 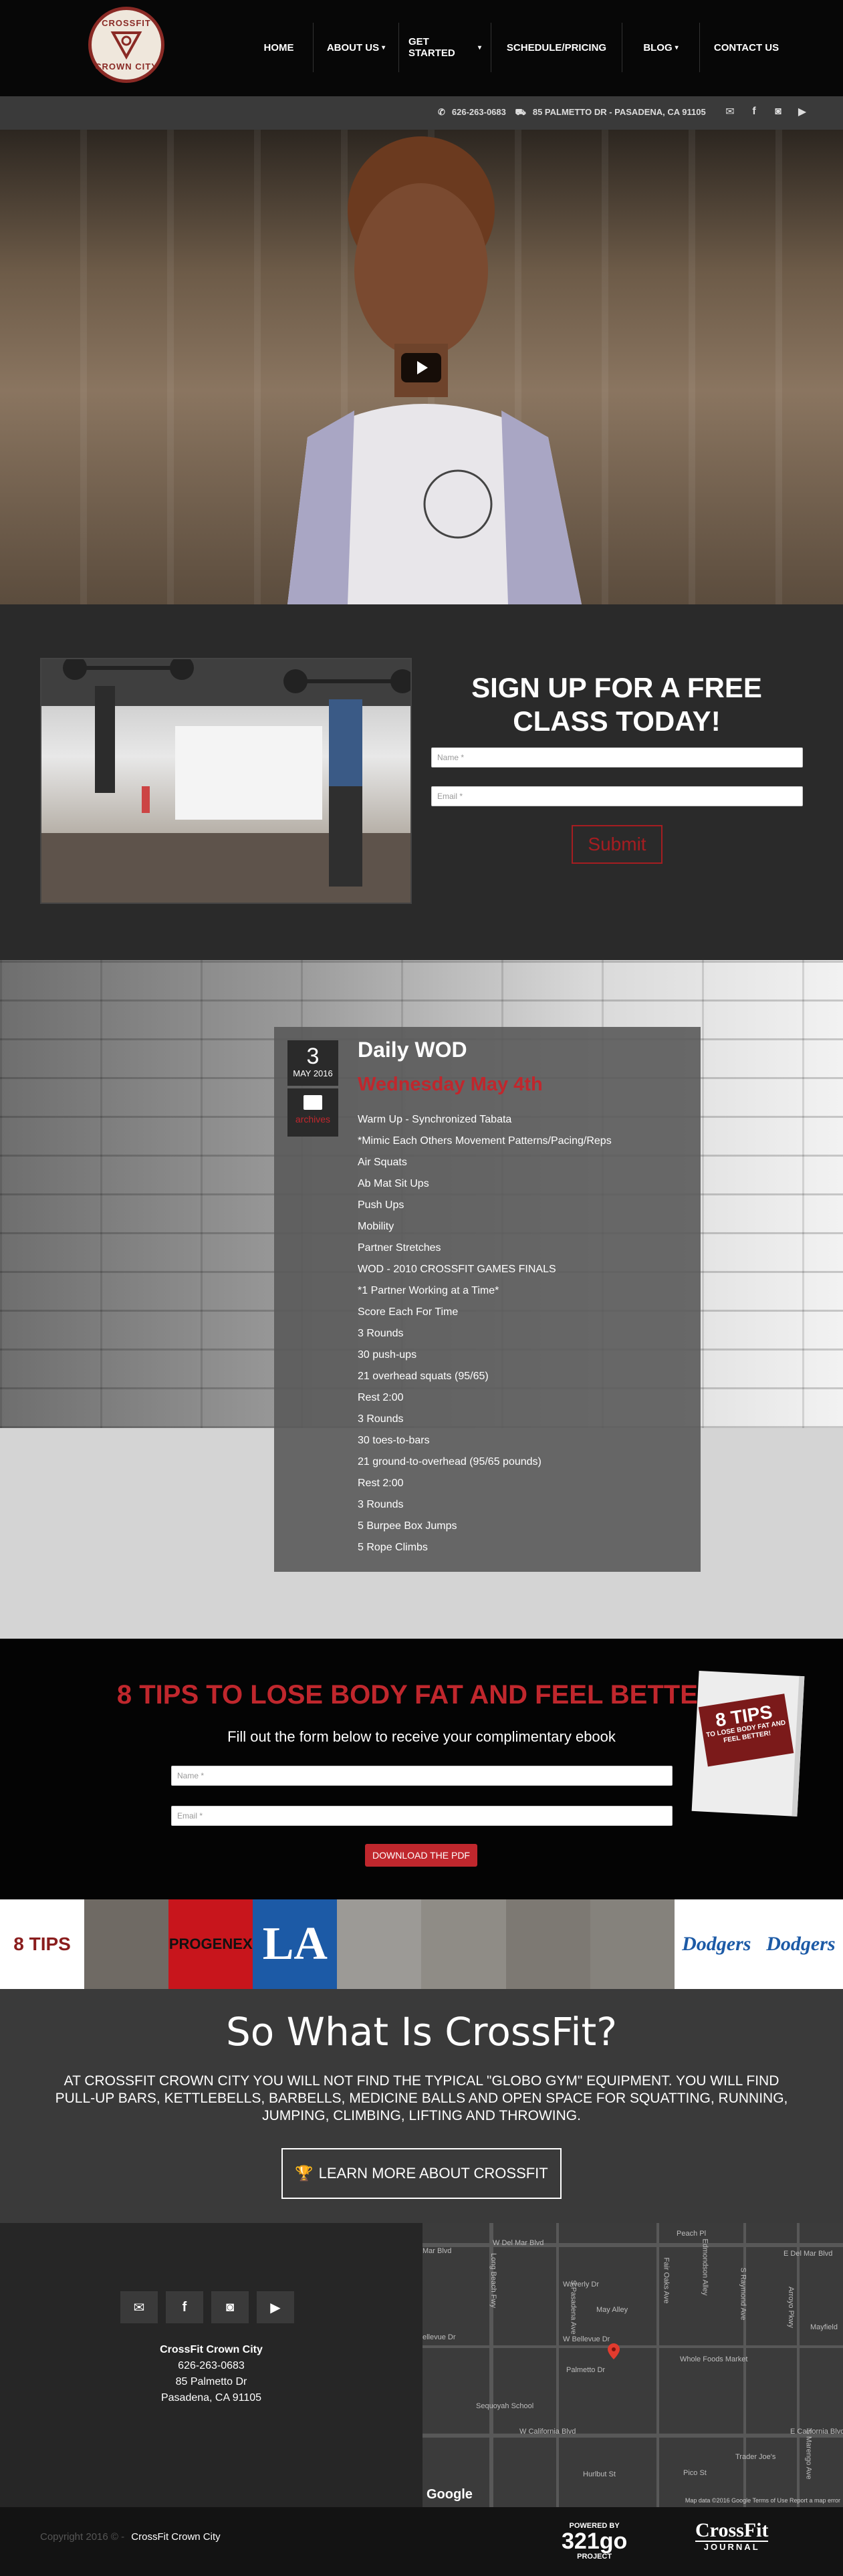 I want to click on nav-blog: BLOG ▾, so click(x=660, y=47).